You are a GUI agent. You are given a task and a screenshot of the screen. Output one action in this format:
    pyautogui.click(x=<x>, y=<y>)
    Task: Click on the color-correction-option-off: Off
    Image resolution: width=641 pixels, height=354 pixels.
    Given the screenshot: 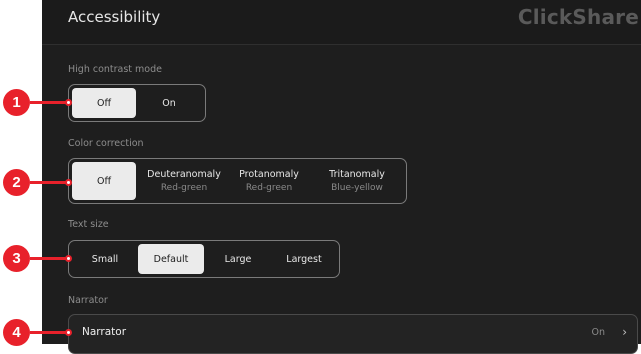 What is the action you would take?
    pyautogui.click(x=104, y=181)
    